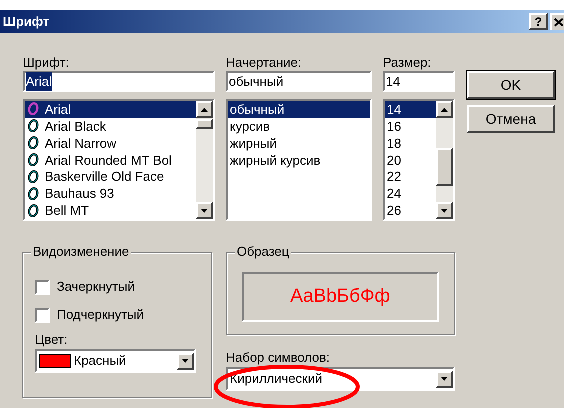 This screenshot has height=408, width=564. I want to click on list-item: 24, so click(410, 193).